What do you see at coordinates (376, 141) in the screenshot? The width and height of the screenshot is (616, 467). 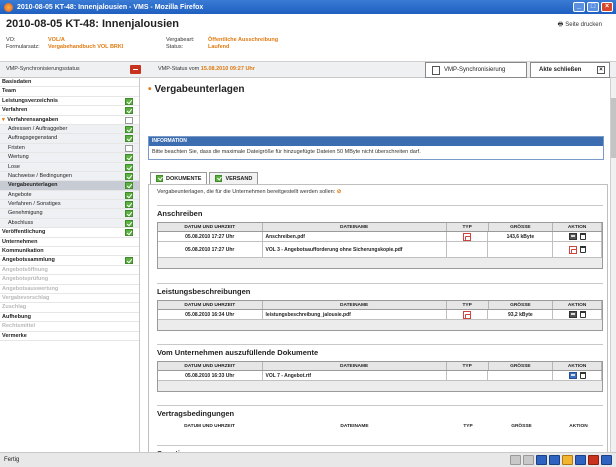 I see `info-header: INFORMATION` at bounding box center [376, 141].